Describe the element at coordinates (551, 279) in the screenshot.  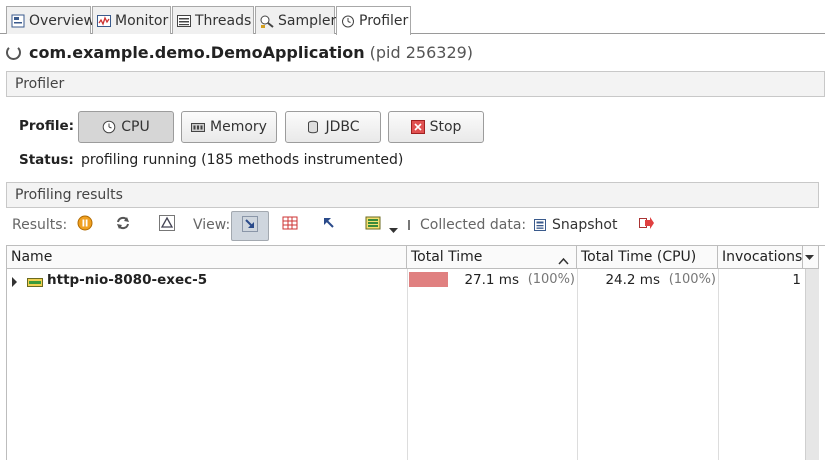
I see `total-time-percent: (100%)` at that location.